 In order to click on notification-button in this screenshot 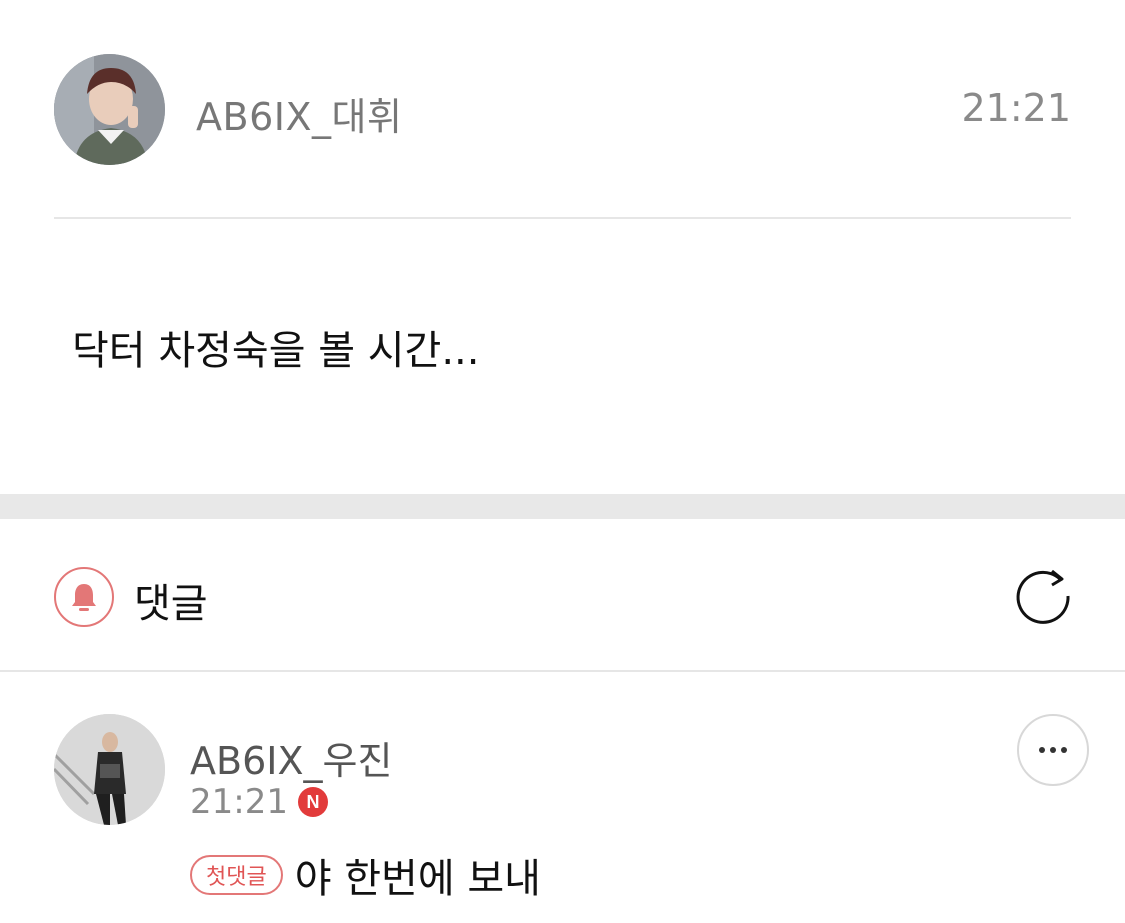, I will do `click(84, 597)`.